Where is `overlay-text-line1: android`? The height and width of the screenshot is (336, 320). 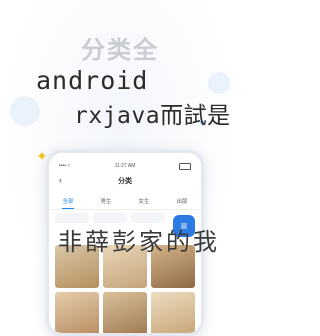 overlay-text-line1: android is located at coordinates (92, 80).